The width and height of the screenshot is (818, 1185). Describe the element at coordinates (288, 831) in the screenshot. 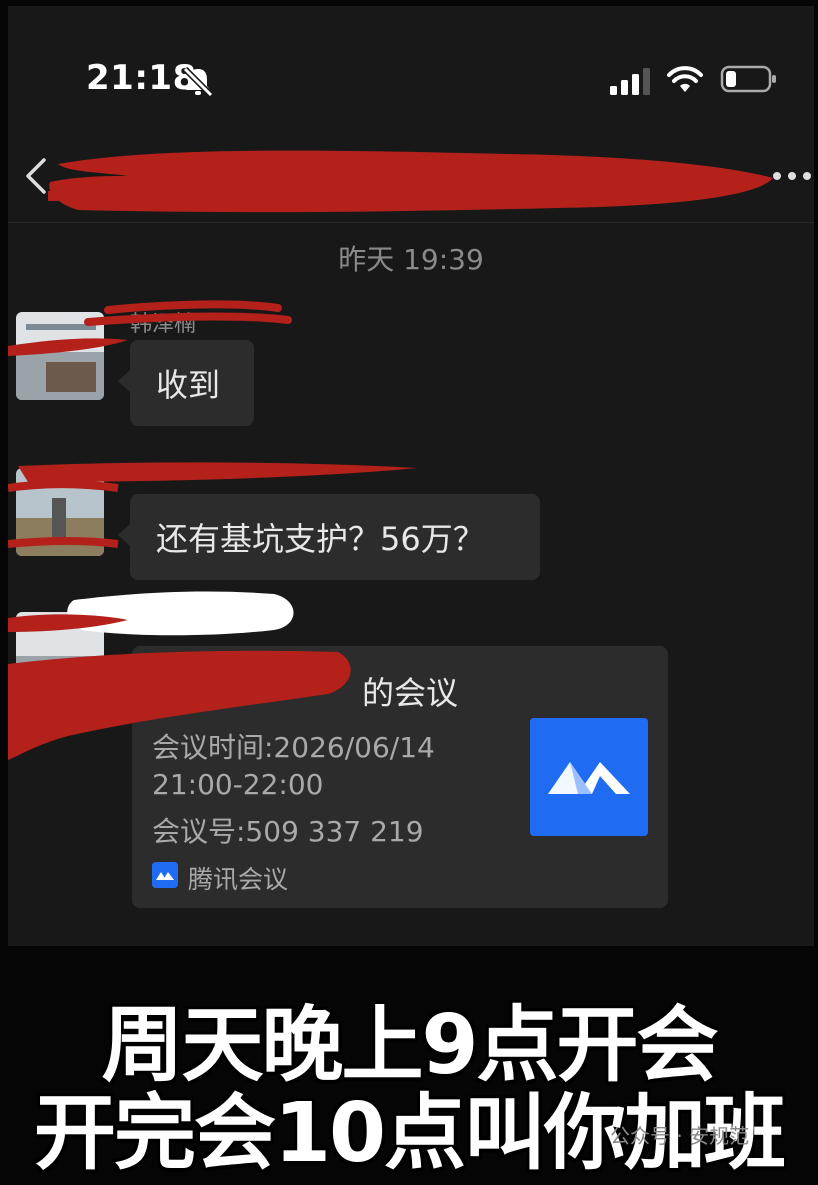

I see `meeting-id: 会议号:509 337 219` at that location.